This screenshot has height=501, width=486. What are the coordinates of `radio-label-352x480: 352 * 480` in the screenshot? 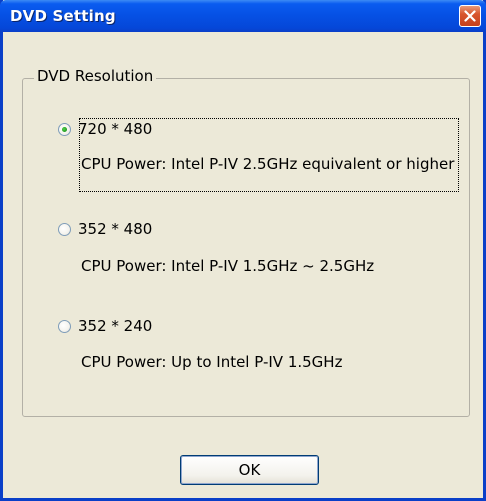 It's located at (115, 229).